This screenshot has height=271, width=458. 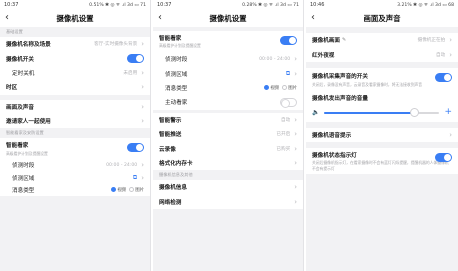 I want to click on audio-capture-toggle, so click(x=443, y=77).